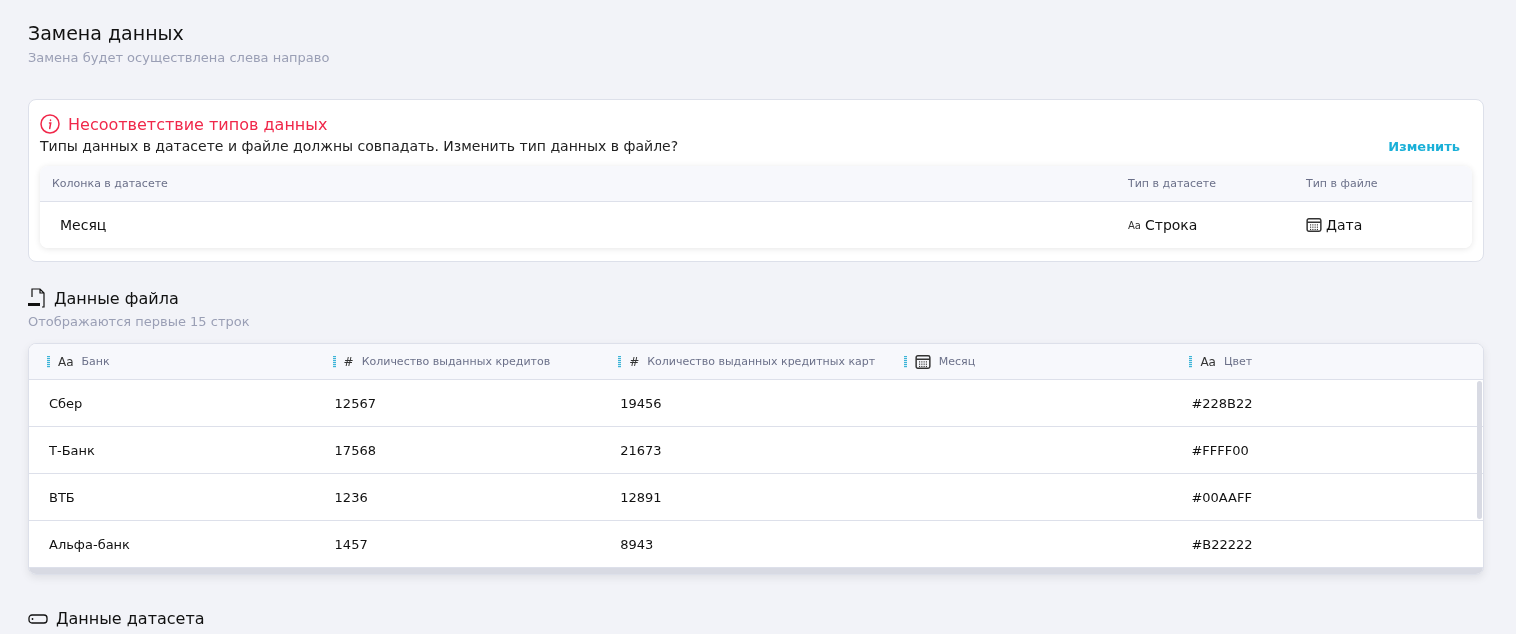 This screenshot has width=1516, height=634. Describe the element at coordinates (1238, 361) in the screenshot. I see `column-header: Цвет` at that location.